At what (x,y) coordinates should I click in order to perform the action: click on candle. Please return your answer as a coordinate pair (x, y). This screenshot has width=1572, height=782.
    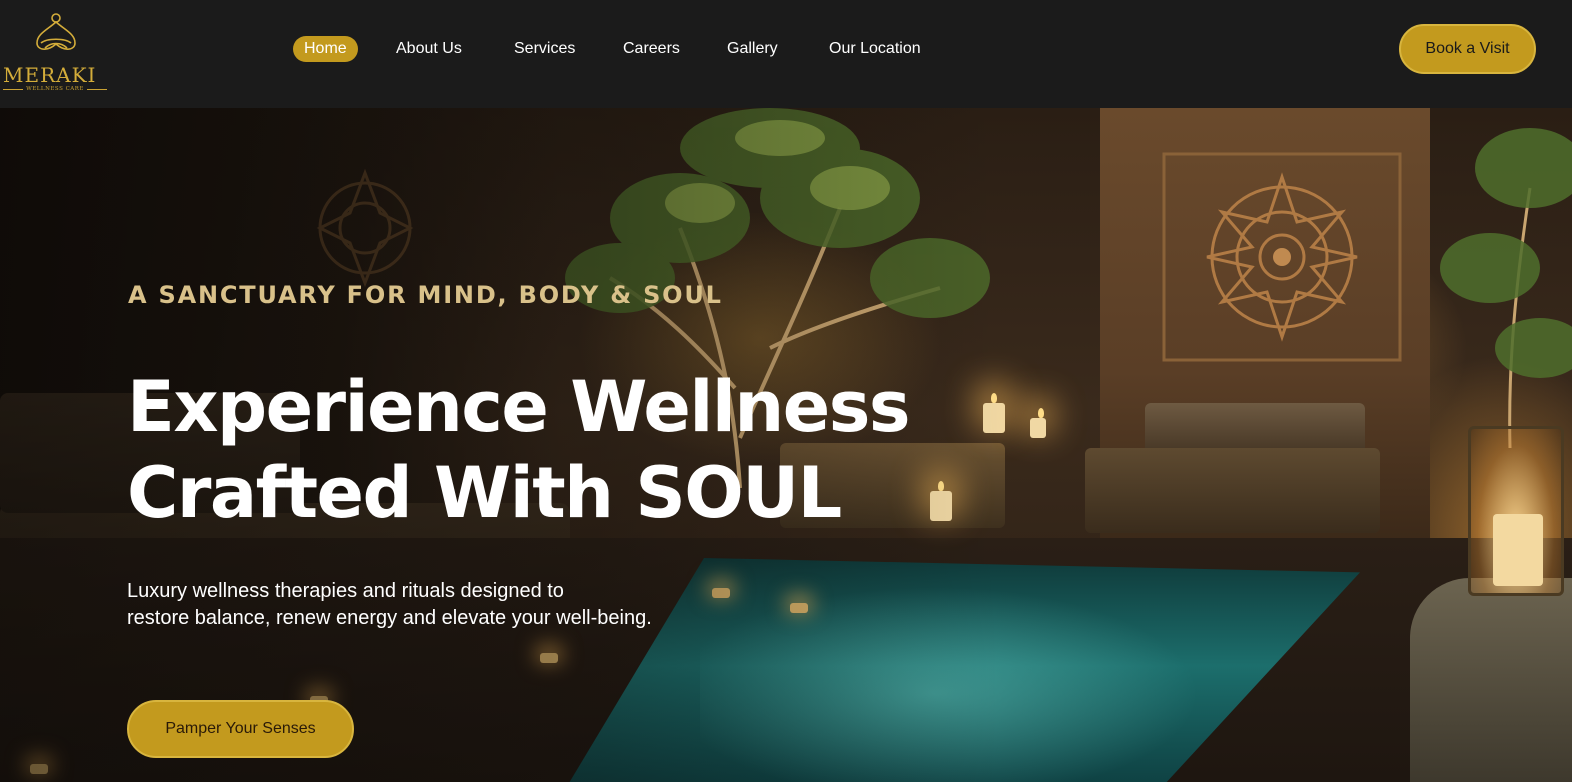
    Looking at the image, I should click on (1038, 423).